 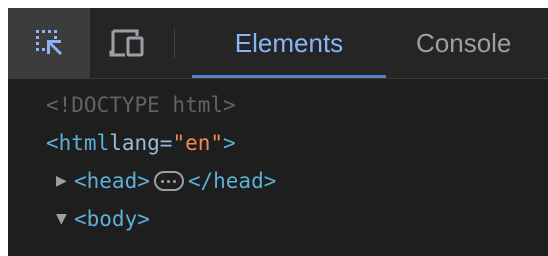 I want to click on select-element-icon, so click(x=49, y=42).